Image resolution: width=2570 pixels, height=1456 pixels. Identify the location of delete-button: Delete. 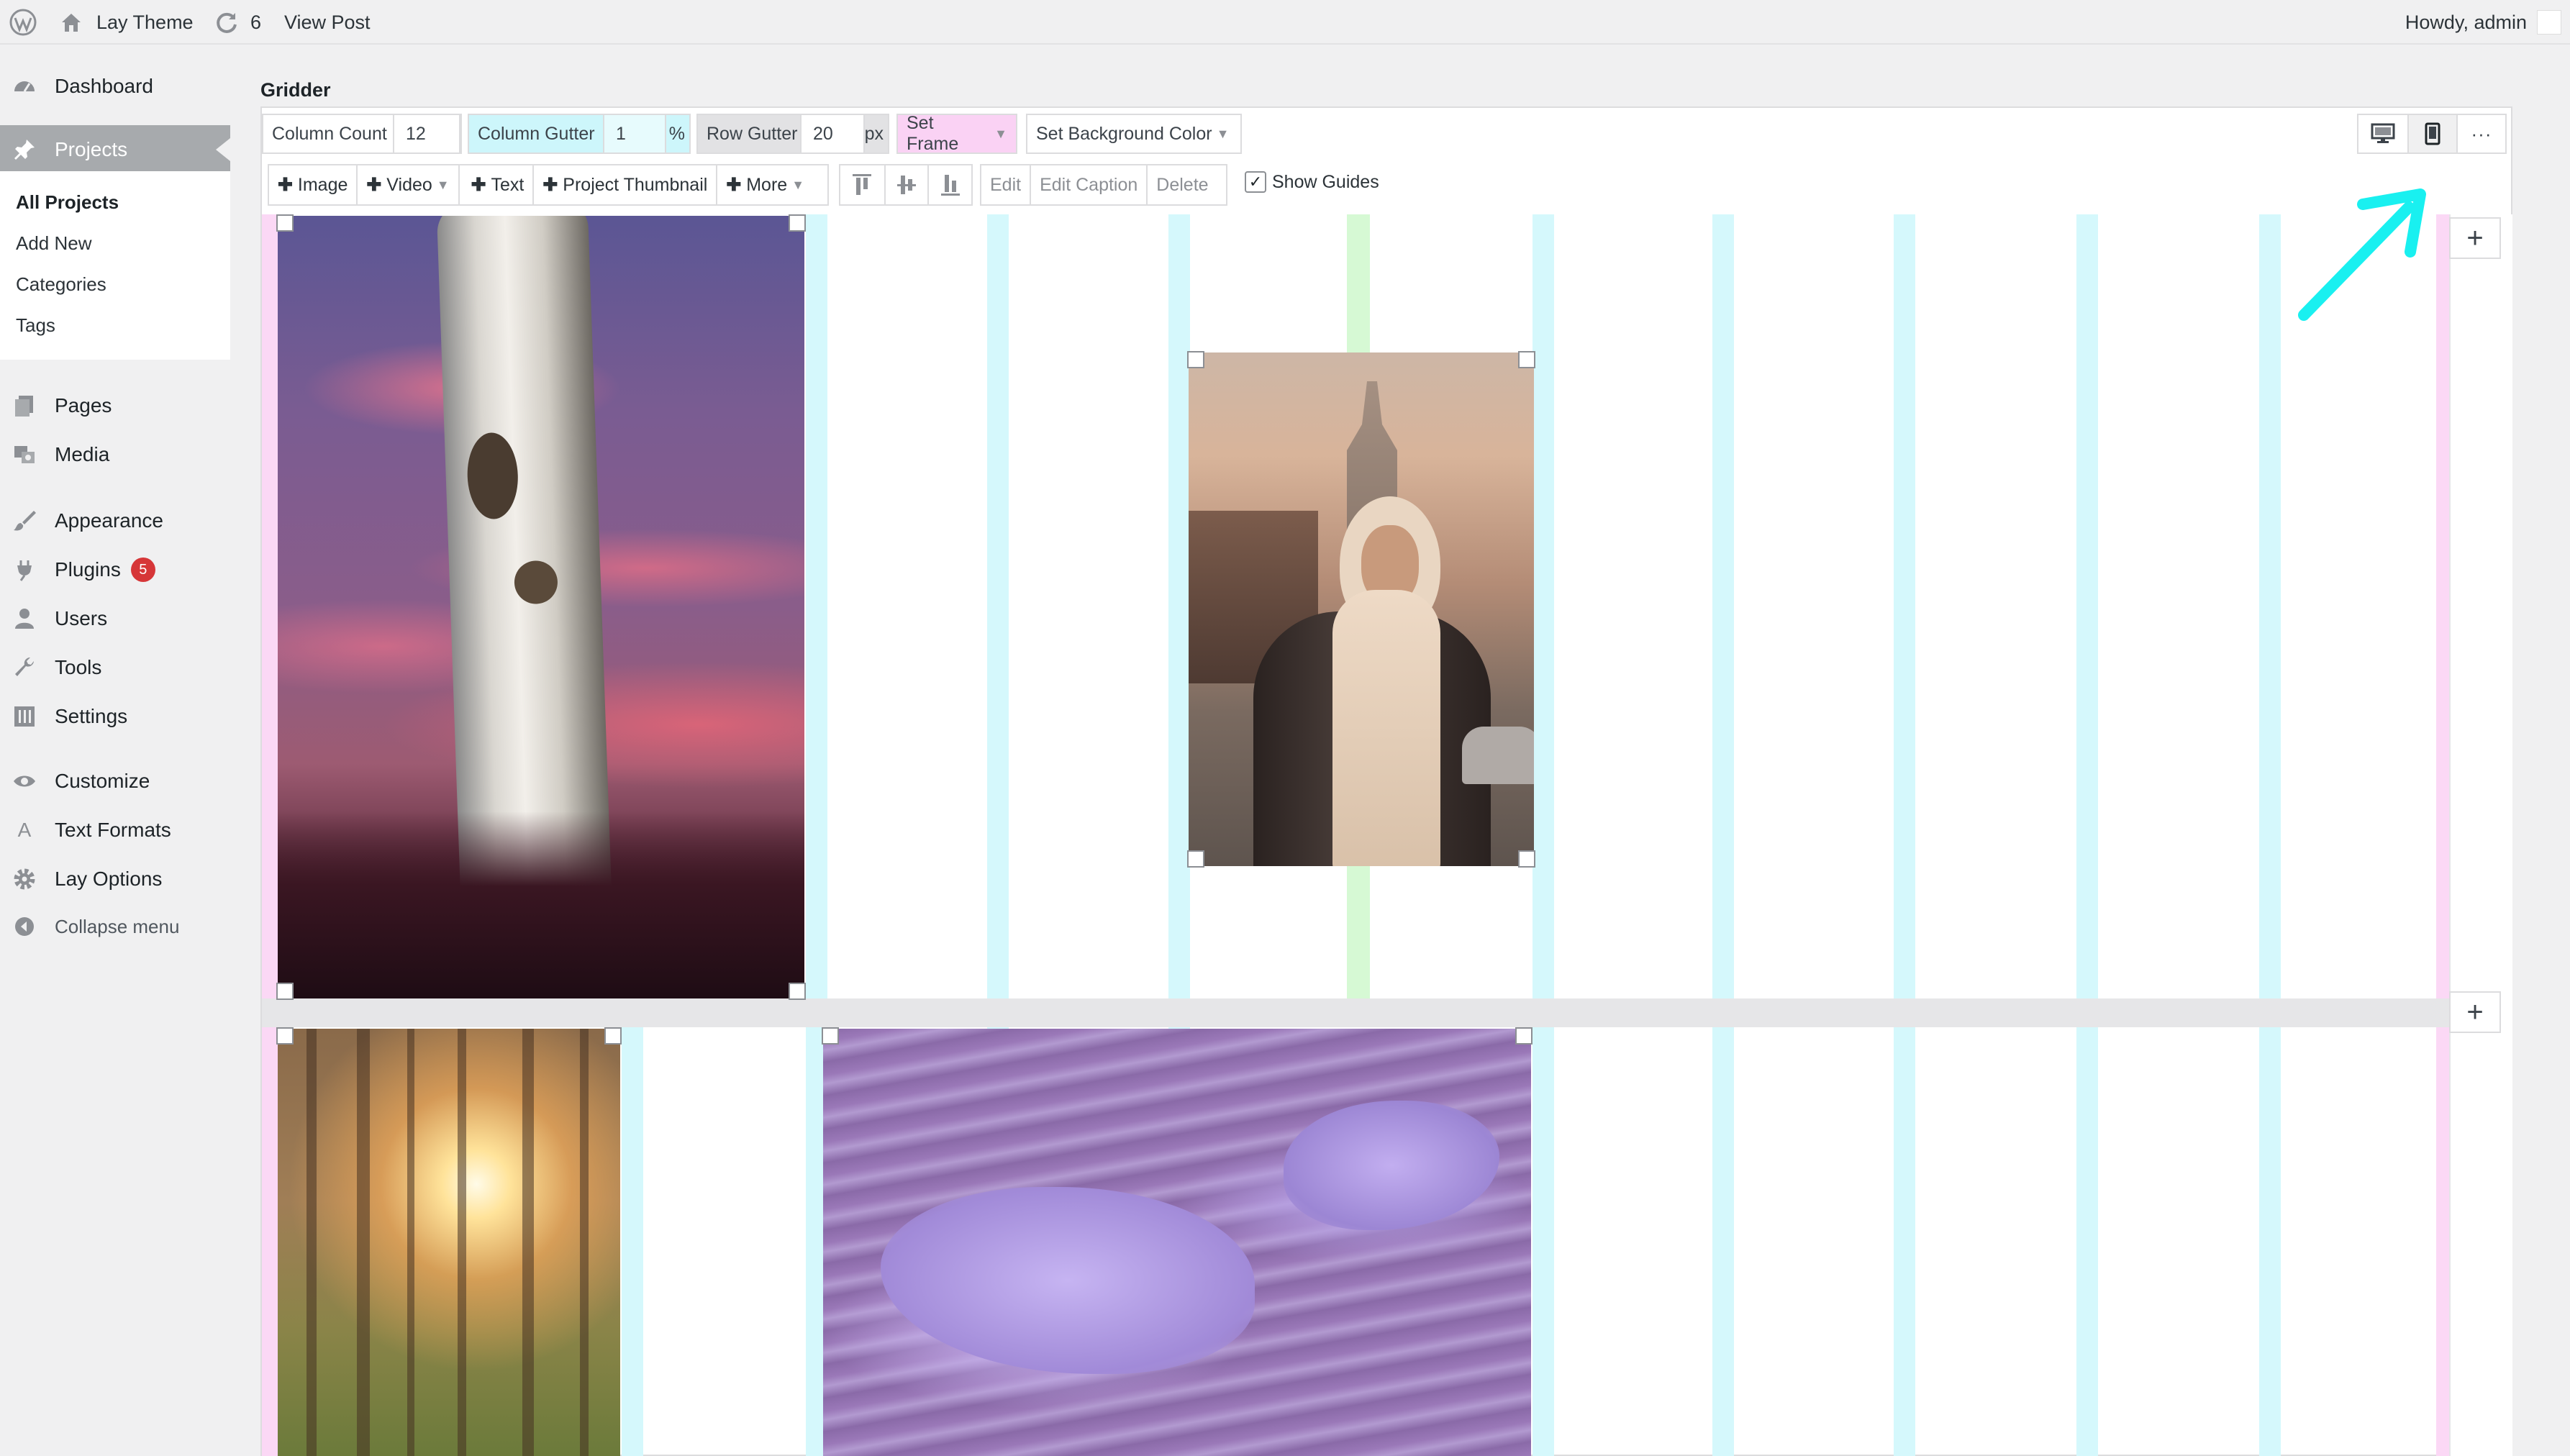
(1181, 184).